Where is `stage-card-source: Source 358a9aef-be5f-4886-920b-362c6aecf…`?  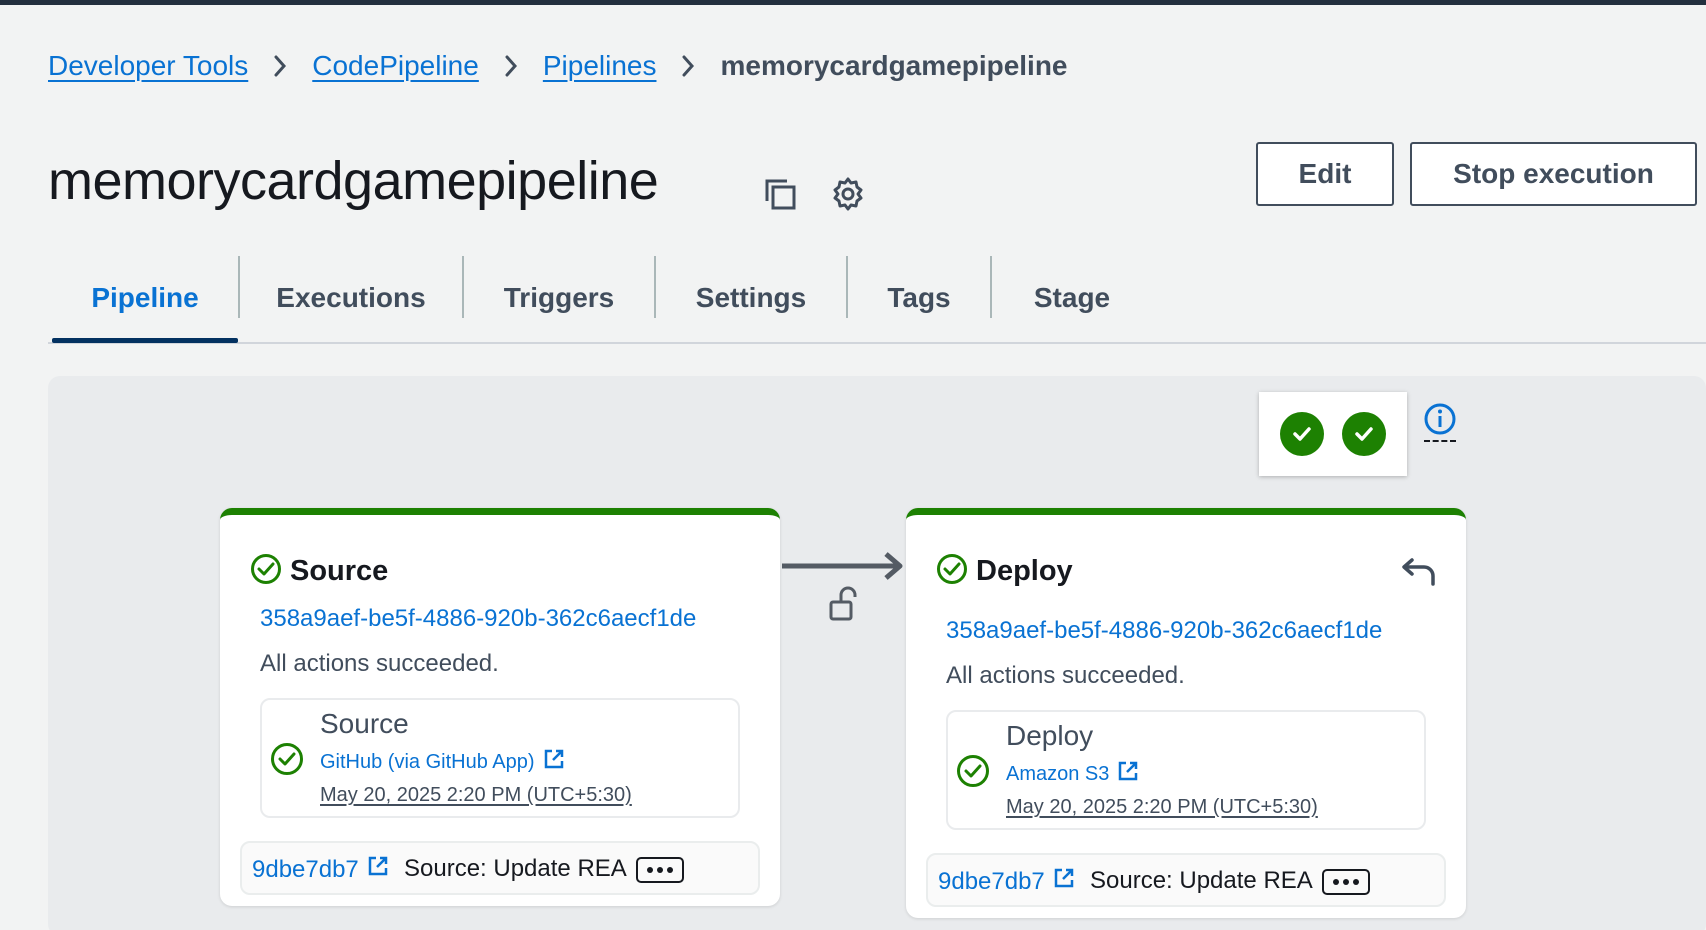 stage-card-source: Source 358a9aef-be5f-4886-920b-362c6aecf… is located at coordinates (500, 707).